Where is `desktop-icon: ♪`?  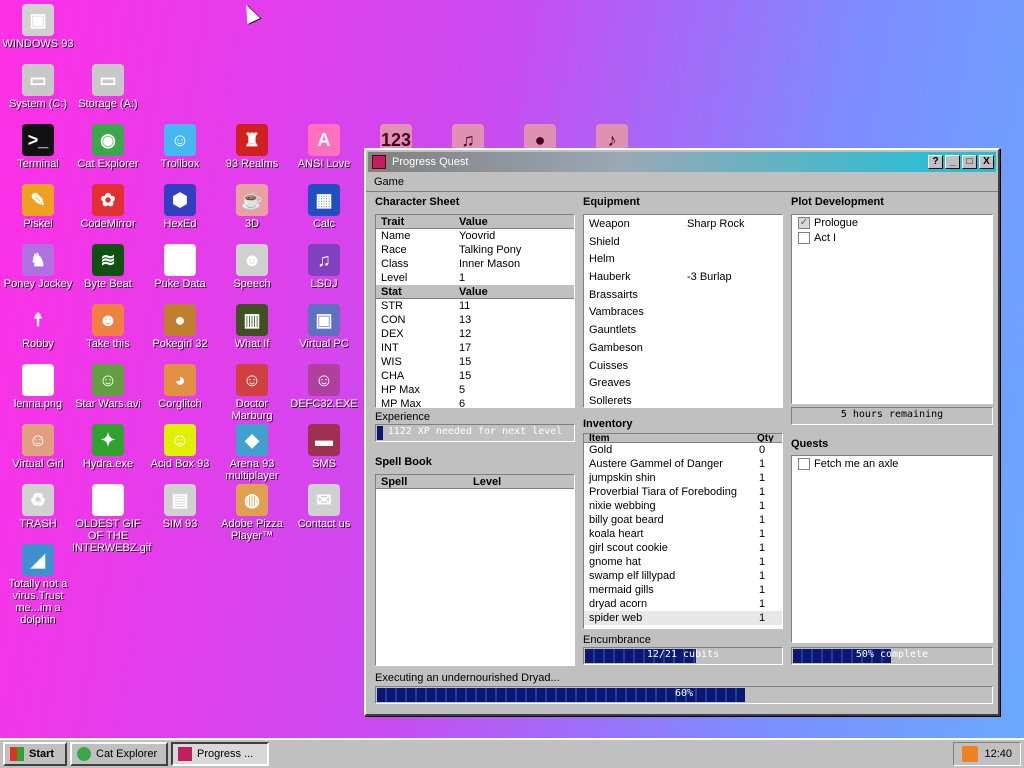 desktop-icon: ♪ is located at coordinates (612, 136).